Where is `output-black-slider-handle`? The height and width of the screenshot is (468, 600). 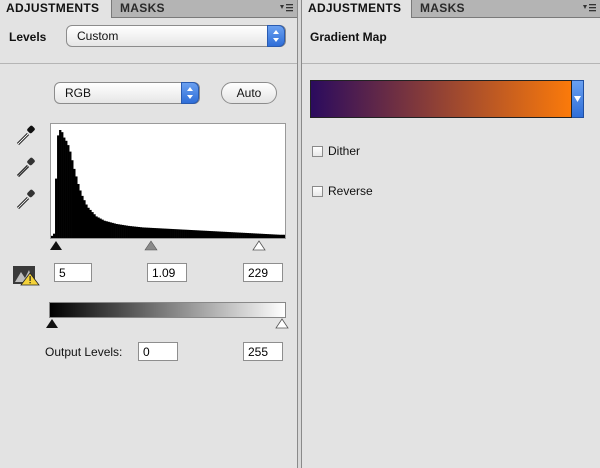
output-black-slider-handle is located at coordinates (52, 323).